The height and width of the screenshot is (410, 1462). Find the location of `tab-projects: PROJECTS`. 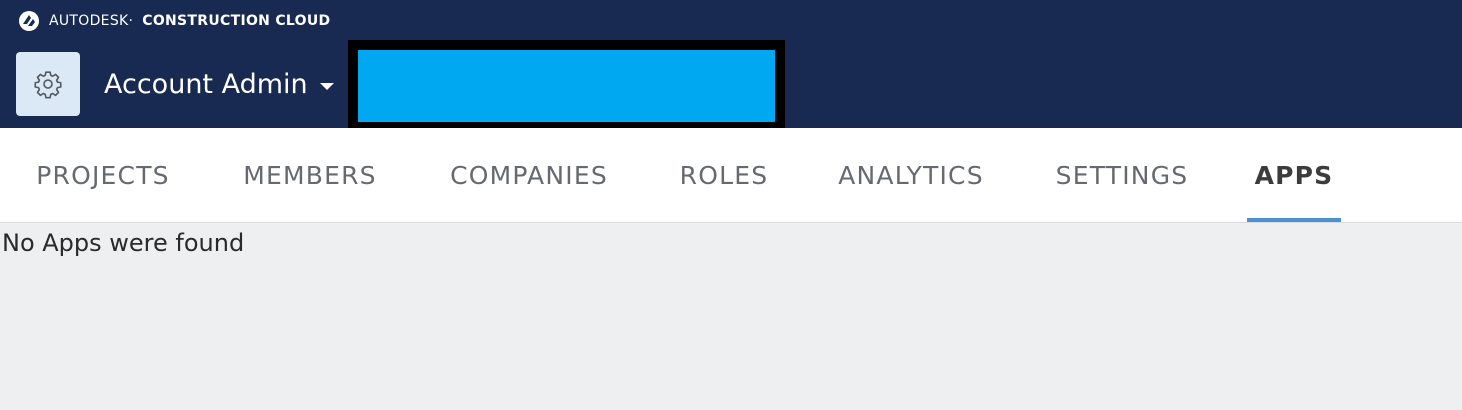

tab-projects: PROJECTS is located at coordinates (103, 175).